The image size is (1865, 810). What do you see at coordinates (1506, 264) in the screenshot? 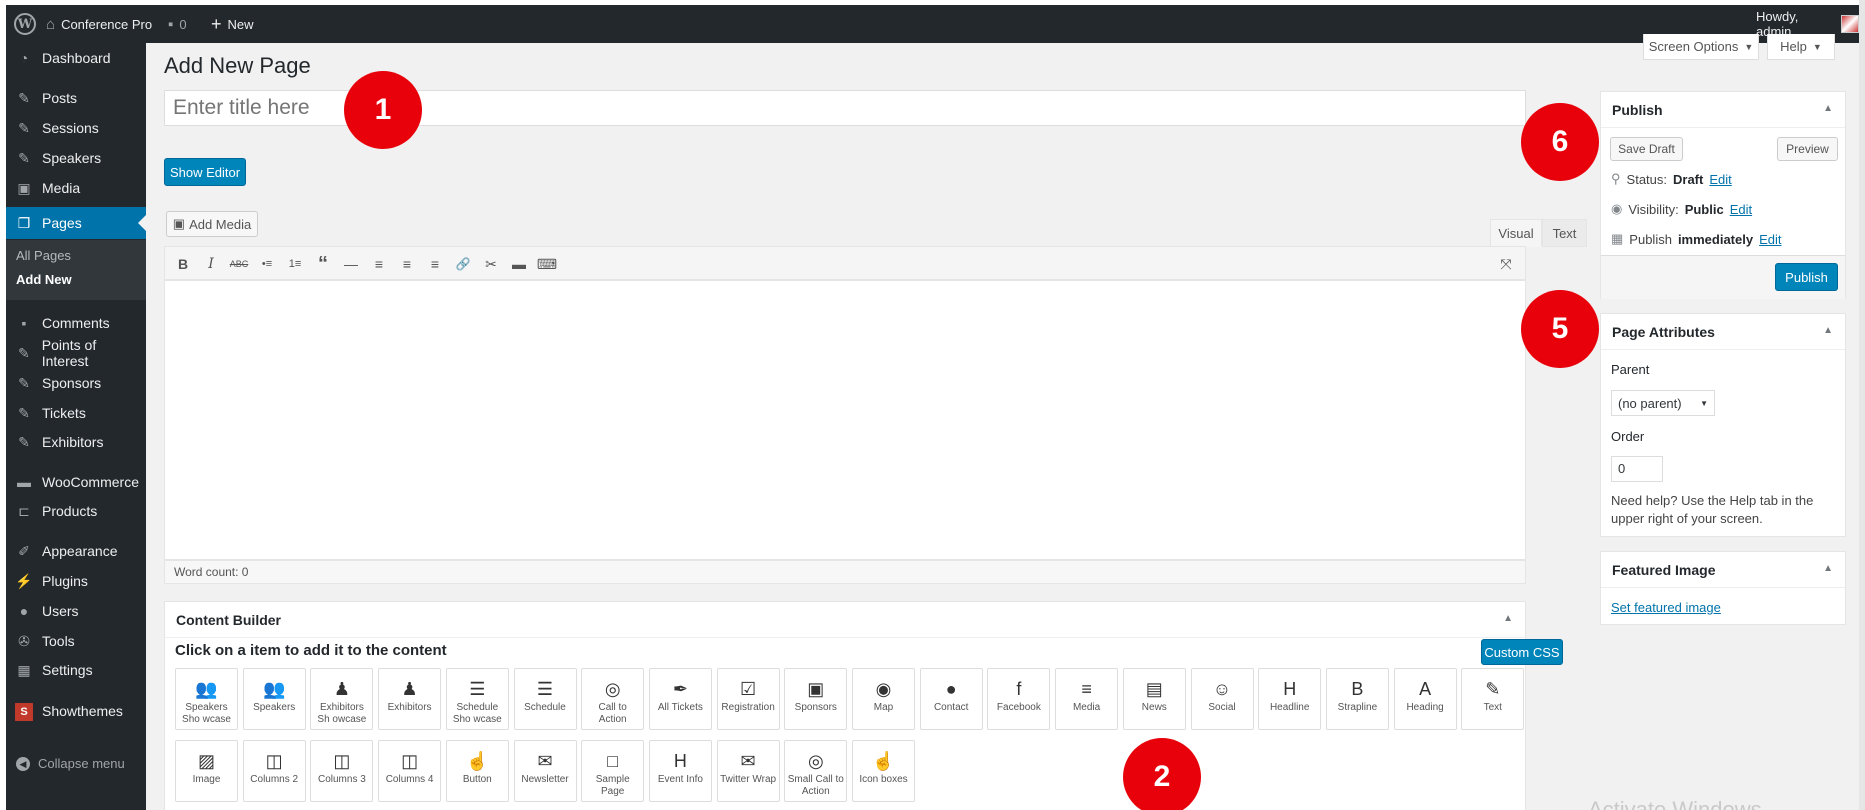
I see `fullscreen-icon: ⤧` at bounding box center [1506, 264].